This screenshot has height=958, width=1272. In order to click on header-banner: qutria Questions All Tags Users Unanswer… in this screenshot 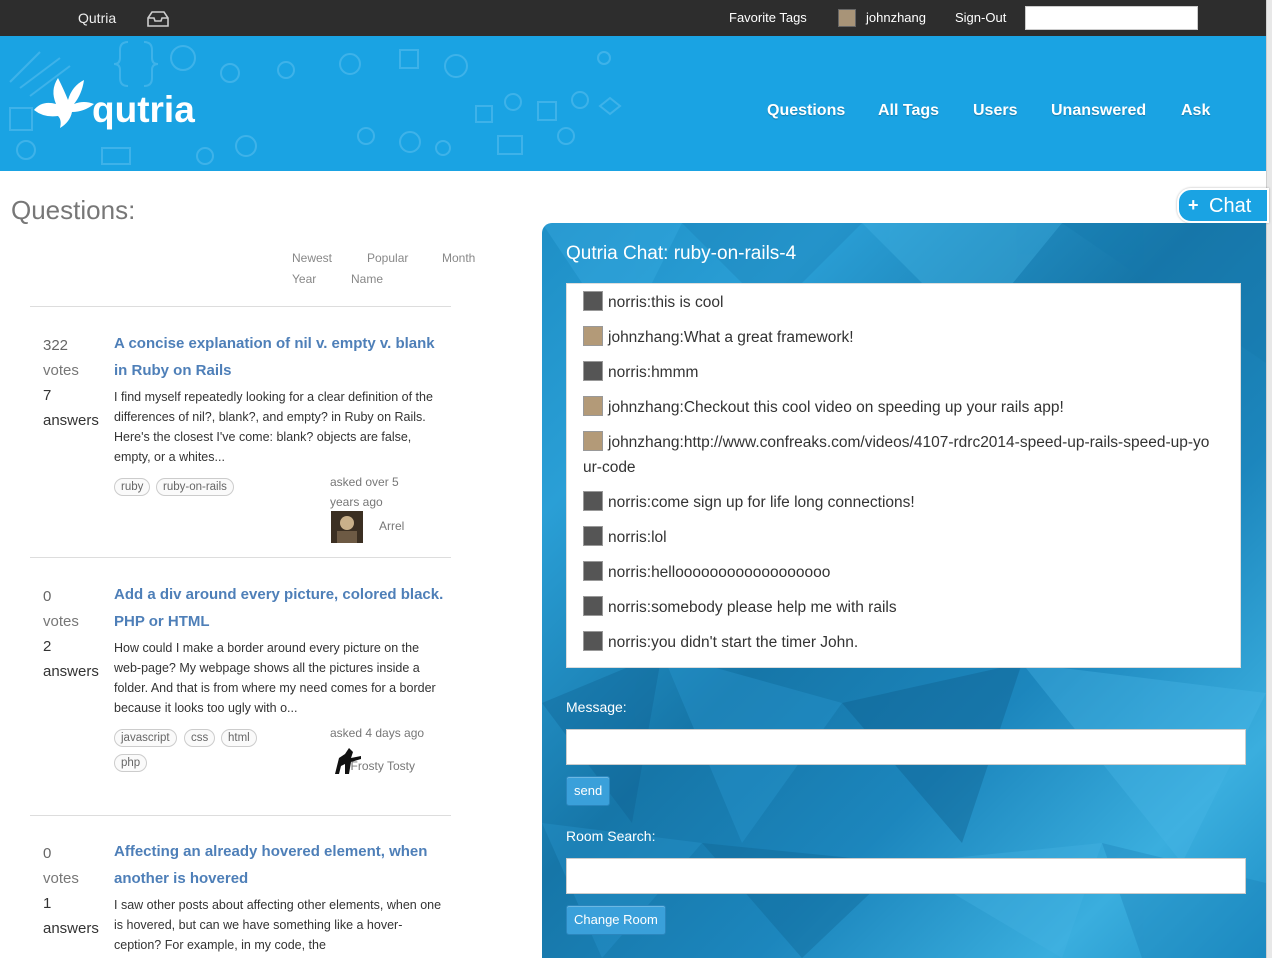, I will do `click(633, 103)`.